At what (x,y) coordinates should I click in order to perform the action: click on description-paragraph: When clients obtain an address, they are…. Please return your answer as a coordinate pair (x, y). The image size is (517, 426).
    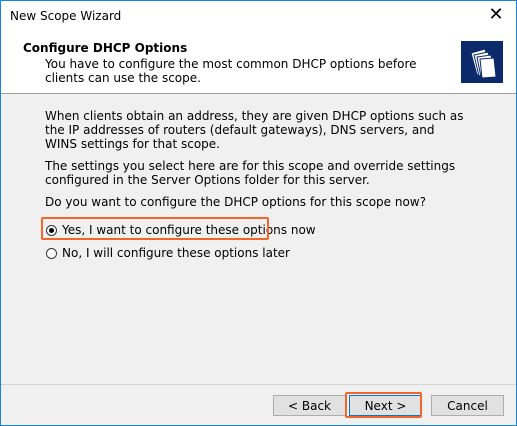
    Looking at the image, I should click on (254, 130).